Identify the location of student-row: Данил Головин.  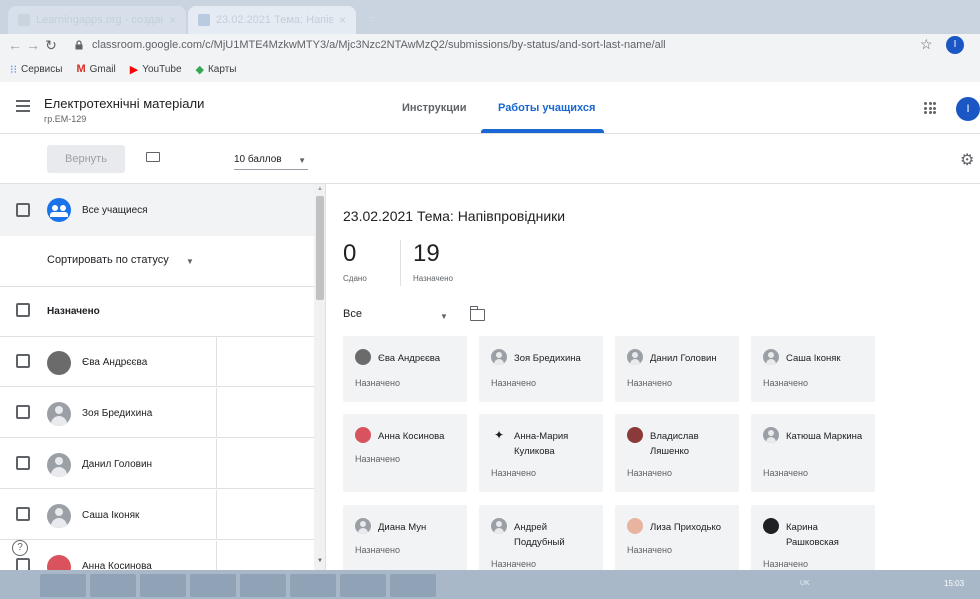
(157, 464).